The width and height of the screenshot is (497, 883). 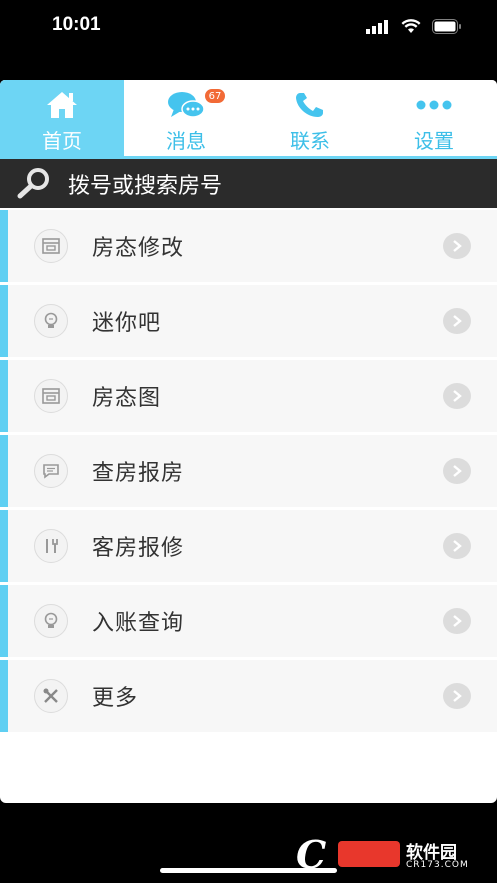 What do you see at coordinates (115, 698) in the screenshot?
I see `menu-item-label: 更多` at bounding box center [115, 698].